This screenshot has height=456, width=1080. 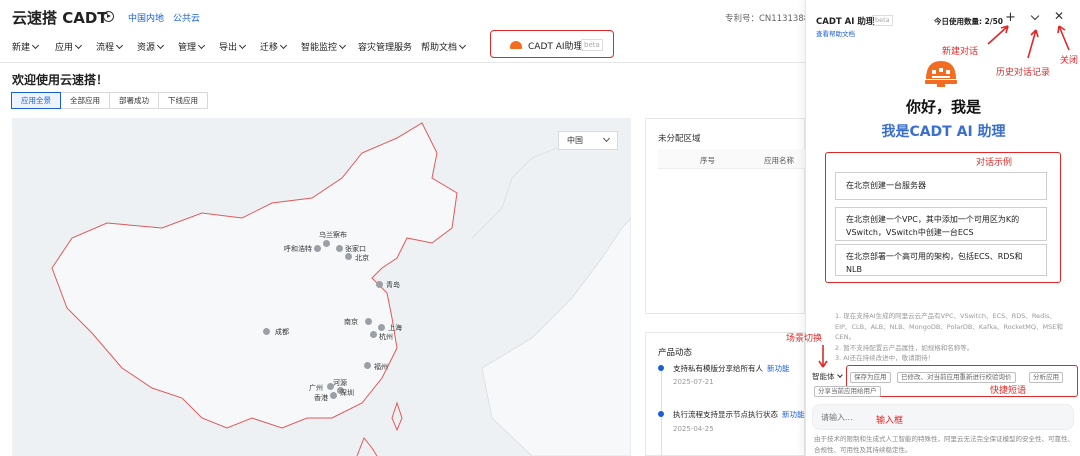 What do you see at coordinates (1035, 16) in the screenshot?
I see `history-dropdown-button` at bounding box center [1035, 16].